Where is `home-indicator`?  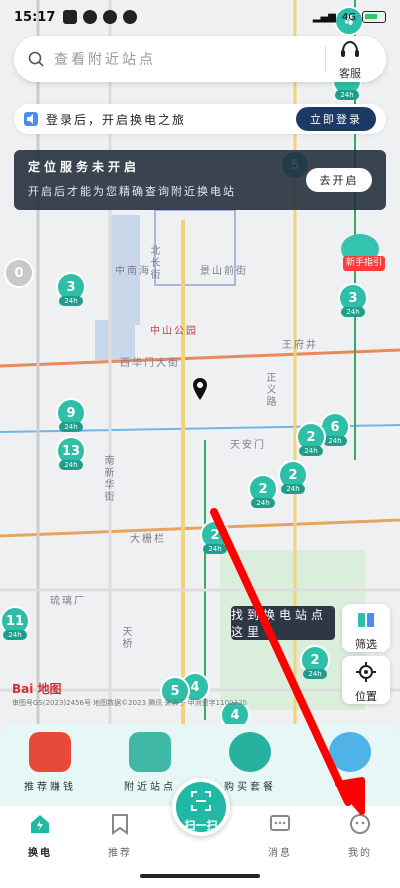
home-indicator is located at coordinates (200, 876).